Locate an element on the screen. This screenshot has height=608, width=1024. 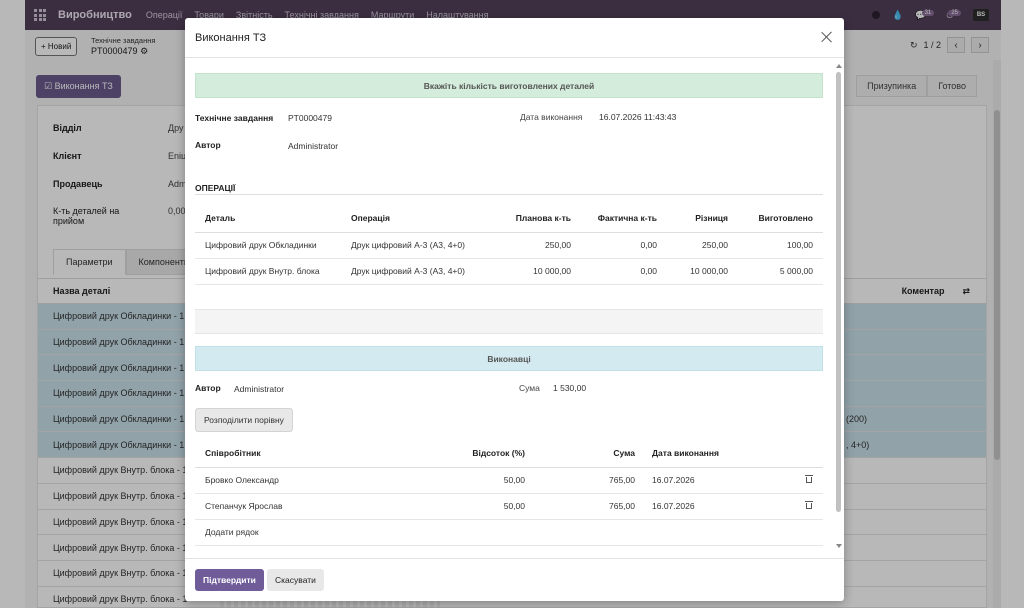
col-operation: Операція is located at coordinates (416, 218).